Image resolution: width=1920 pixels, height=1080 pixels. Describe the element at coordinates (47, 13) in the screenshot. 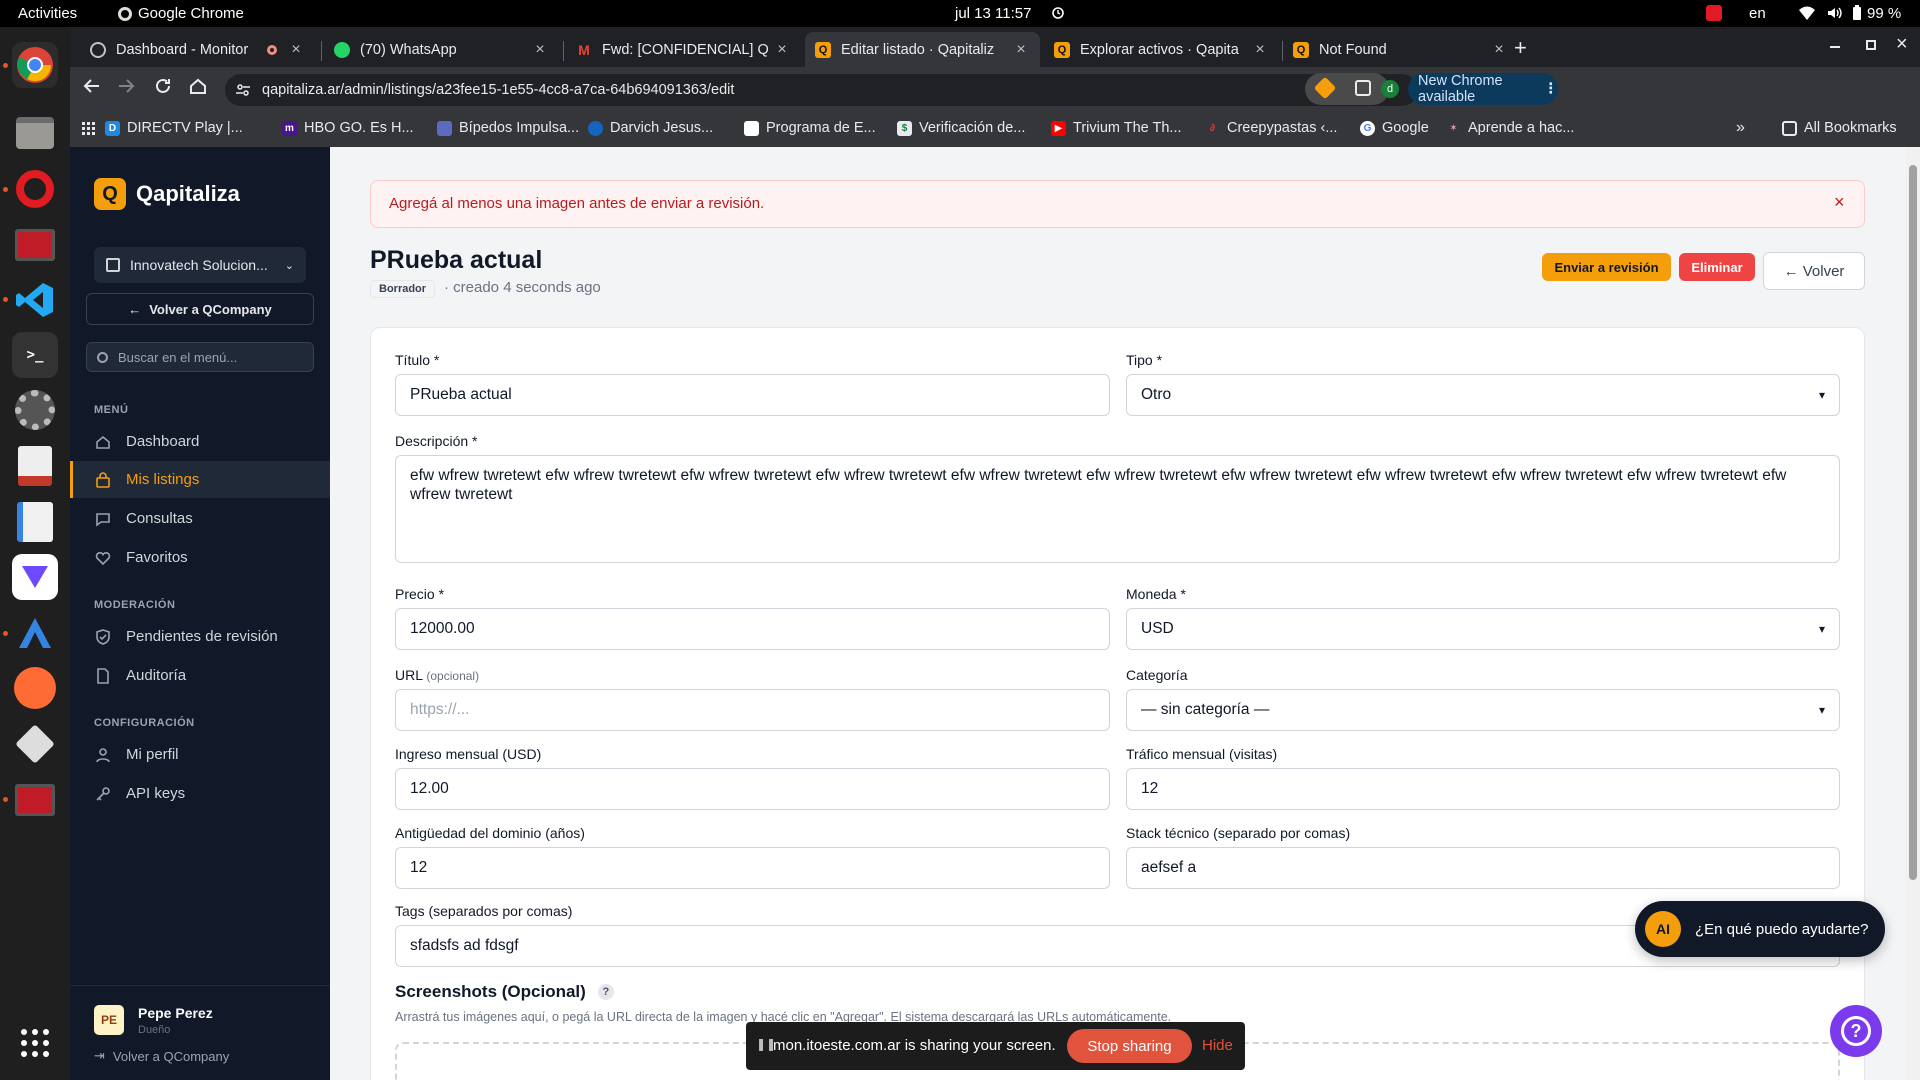

I see `activities-button: Activities` at that location.